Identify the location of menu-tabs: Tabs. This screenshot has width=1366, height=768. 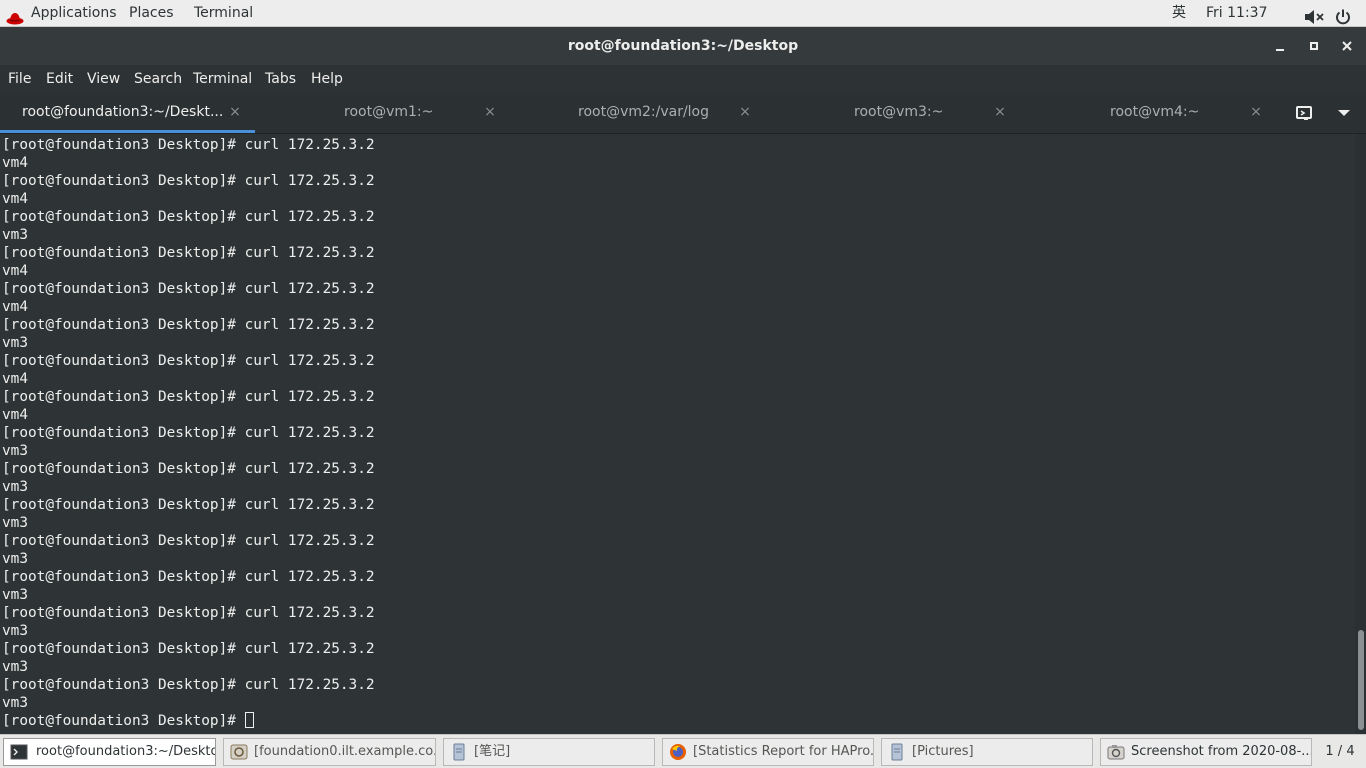
(280, 79).